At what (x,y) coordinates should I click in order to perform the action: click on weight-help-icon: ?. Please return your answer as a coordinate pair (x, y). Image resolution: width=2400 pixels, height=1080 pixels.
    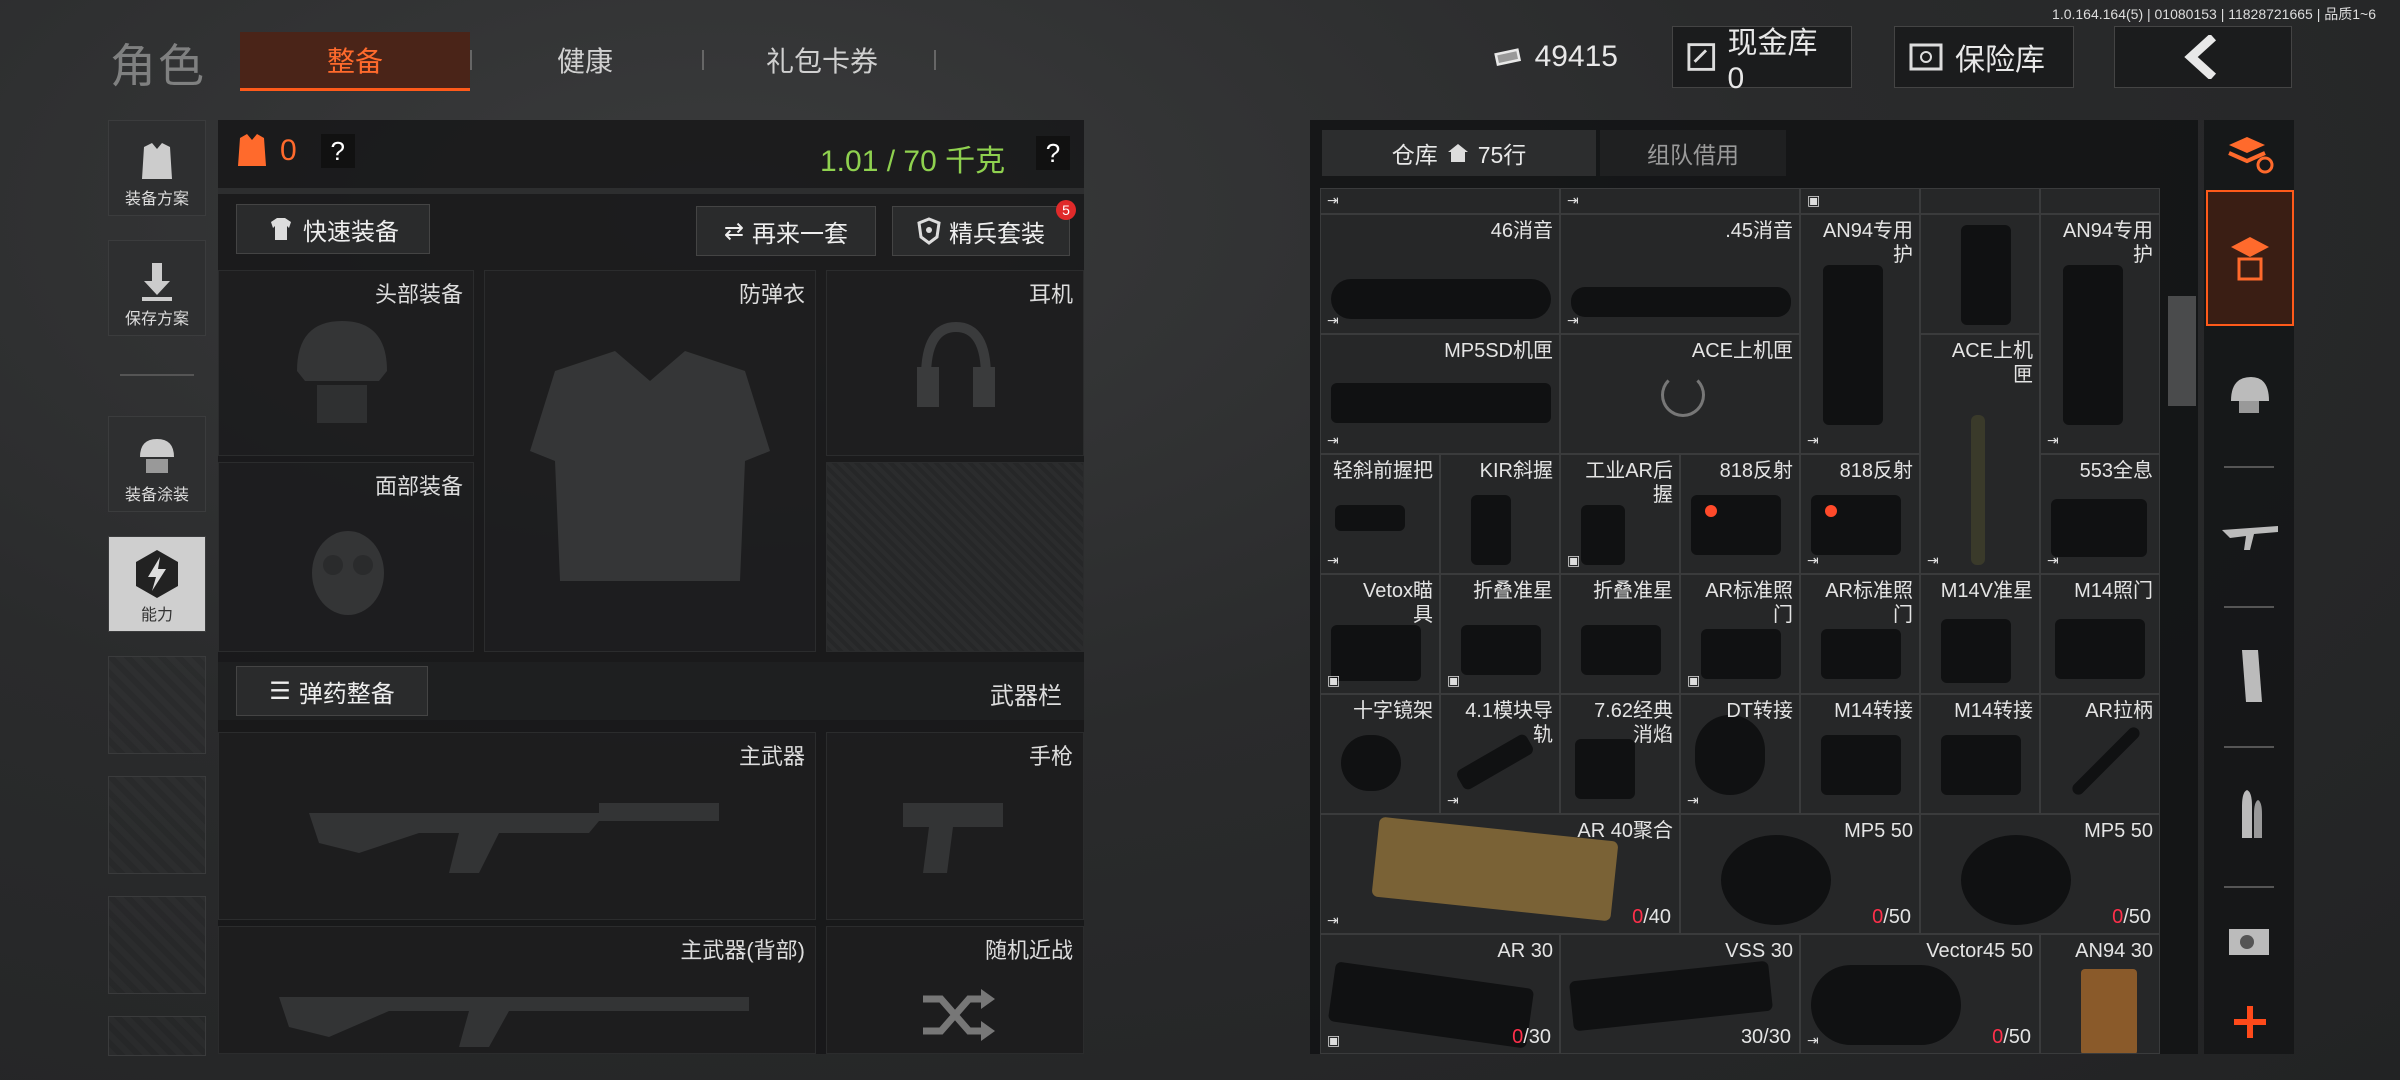
    Looking at the image, I should click on (1053, 153).